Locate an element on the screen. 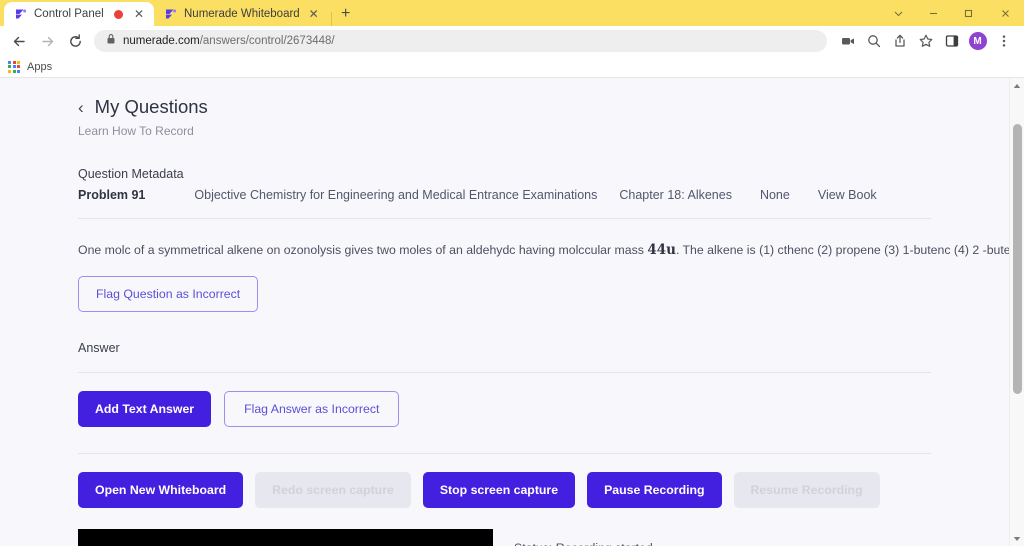 Image resolution: width=1024 pixels, height=546 pixels. add-text-answer-button: Add Text Answer is located at coordinates (145, 409).